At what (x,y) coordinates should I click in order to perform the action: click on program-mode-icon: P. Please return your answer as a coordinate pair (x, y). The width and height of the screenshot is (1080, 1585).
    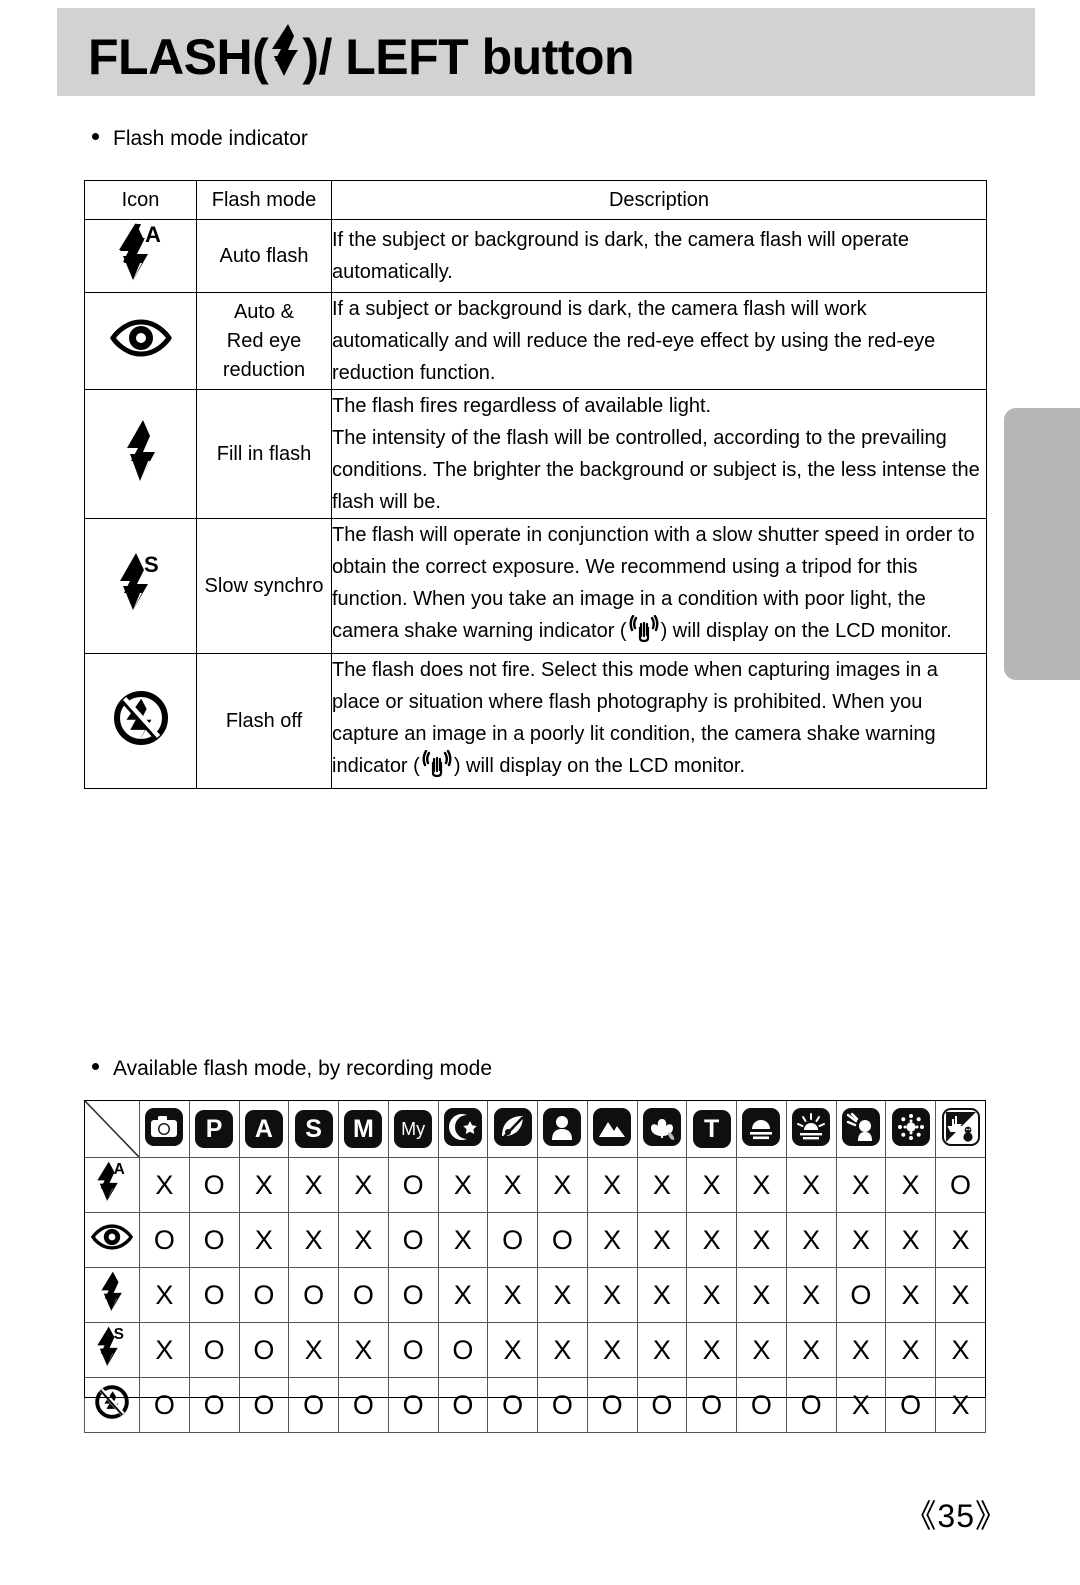
    Looking at the image, I should click on (214, 1129).